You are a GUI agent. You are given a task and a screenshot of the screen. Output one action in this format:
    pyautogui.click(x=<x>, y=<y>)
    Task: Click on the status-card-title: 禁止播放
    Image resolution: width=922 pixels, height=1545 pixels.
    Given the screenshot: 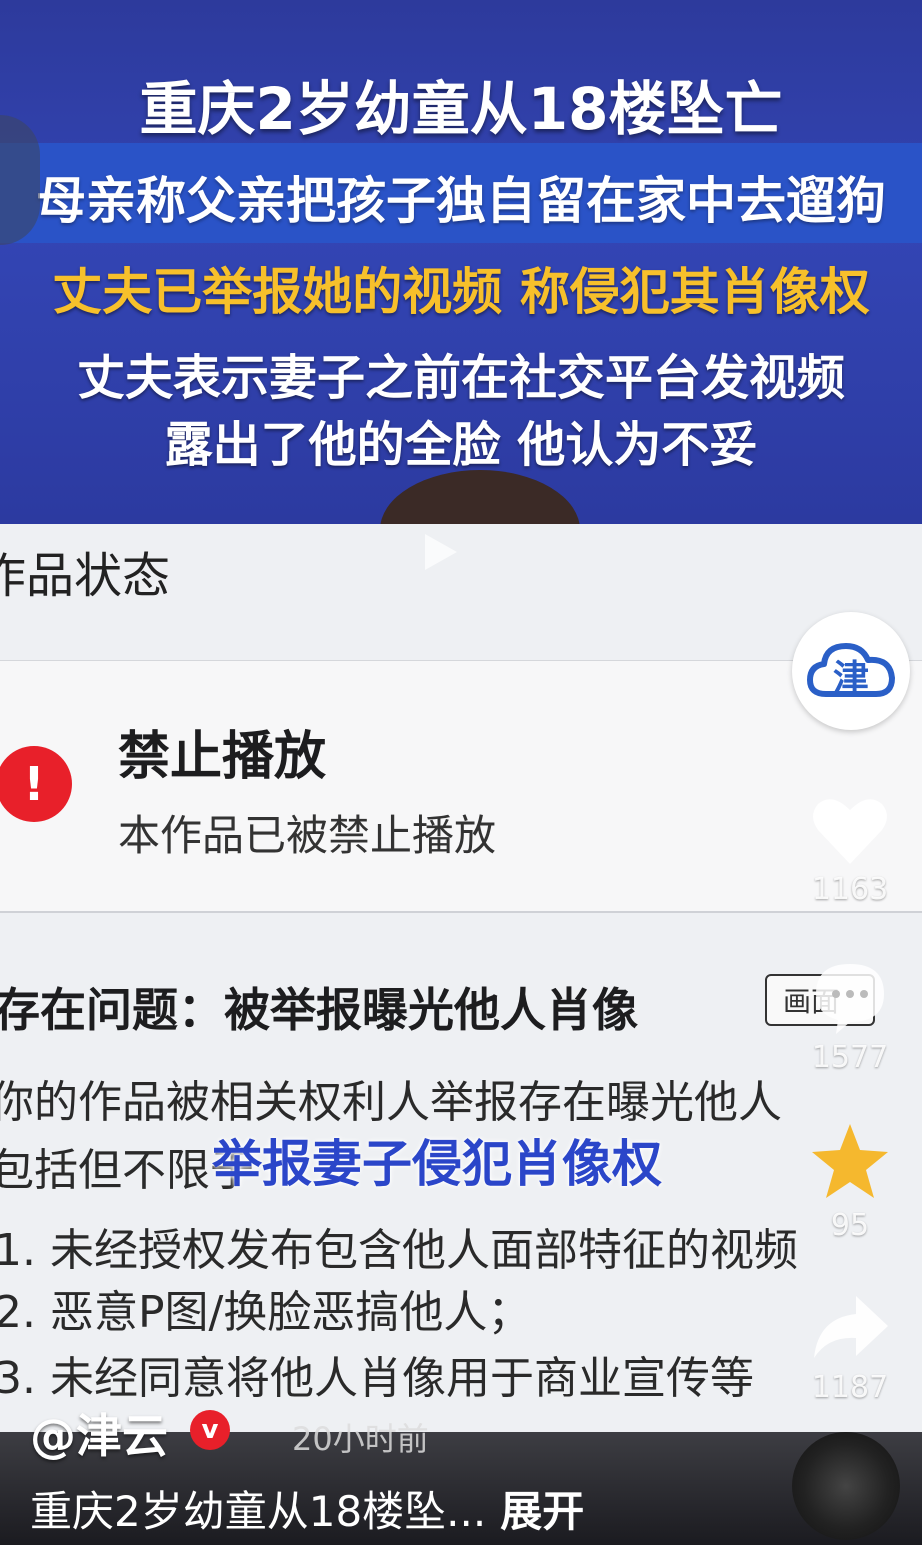 What is the action you would take?
    pyautogui.click(x=222, y=757)
    